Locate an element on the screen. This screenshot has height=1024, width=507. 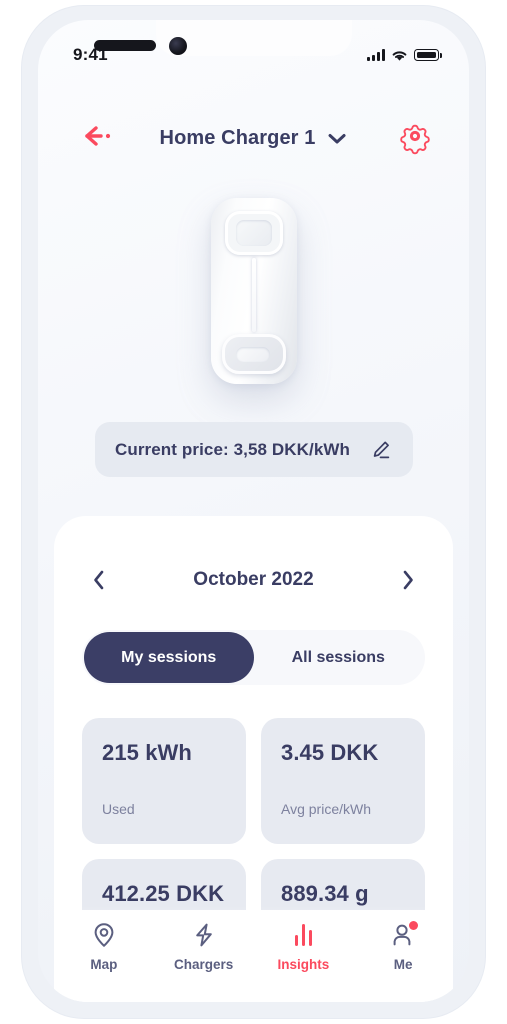
nav-item-map: Map is located at coordinates (104, 947).